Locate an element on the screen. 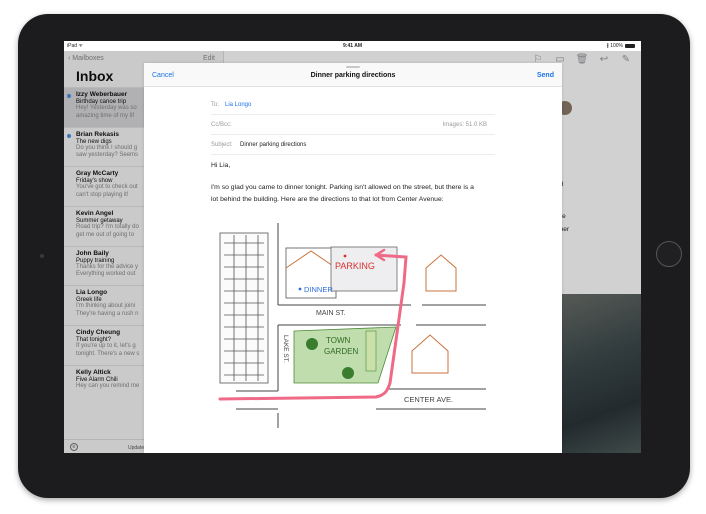  to-field: To: Lia Longo is located at coordinates (353, 105).